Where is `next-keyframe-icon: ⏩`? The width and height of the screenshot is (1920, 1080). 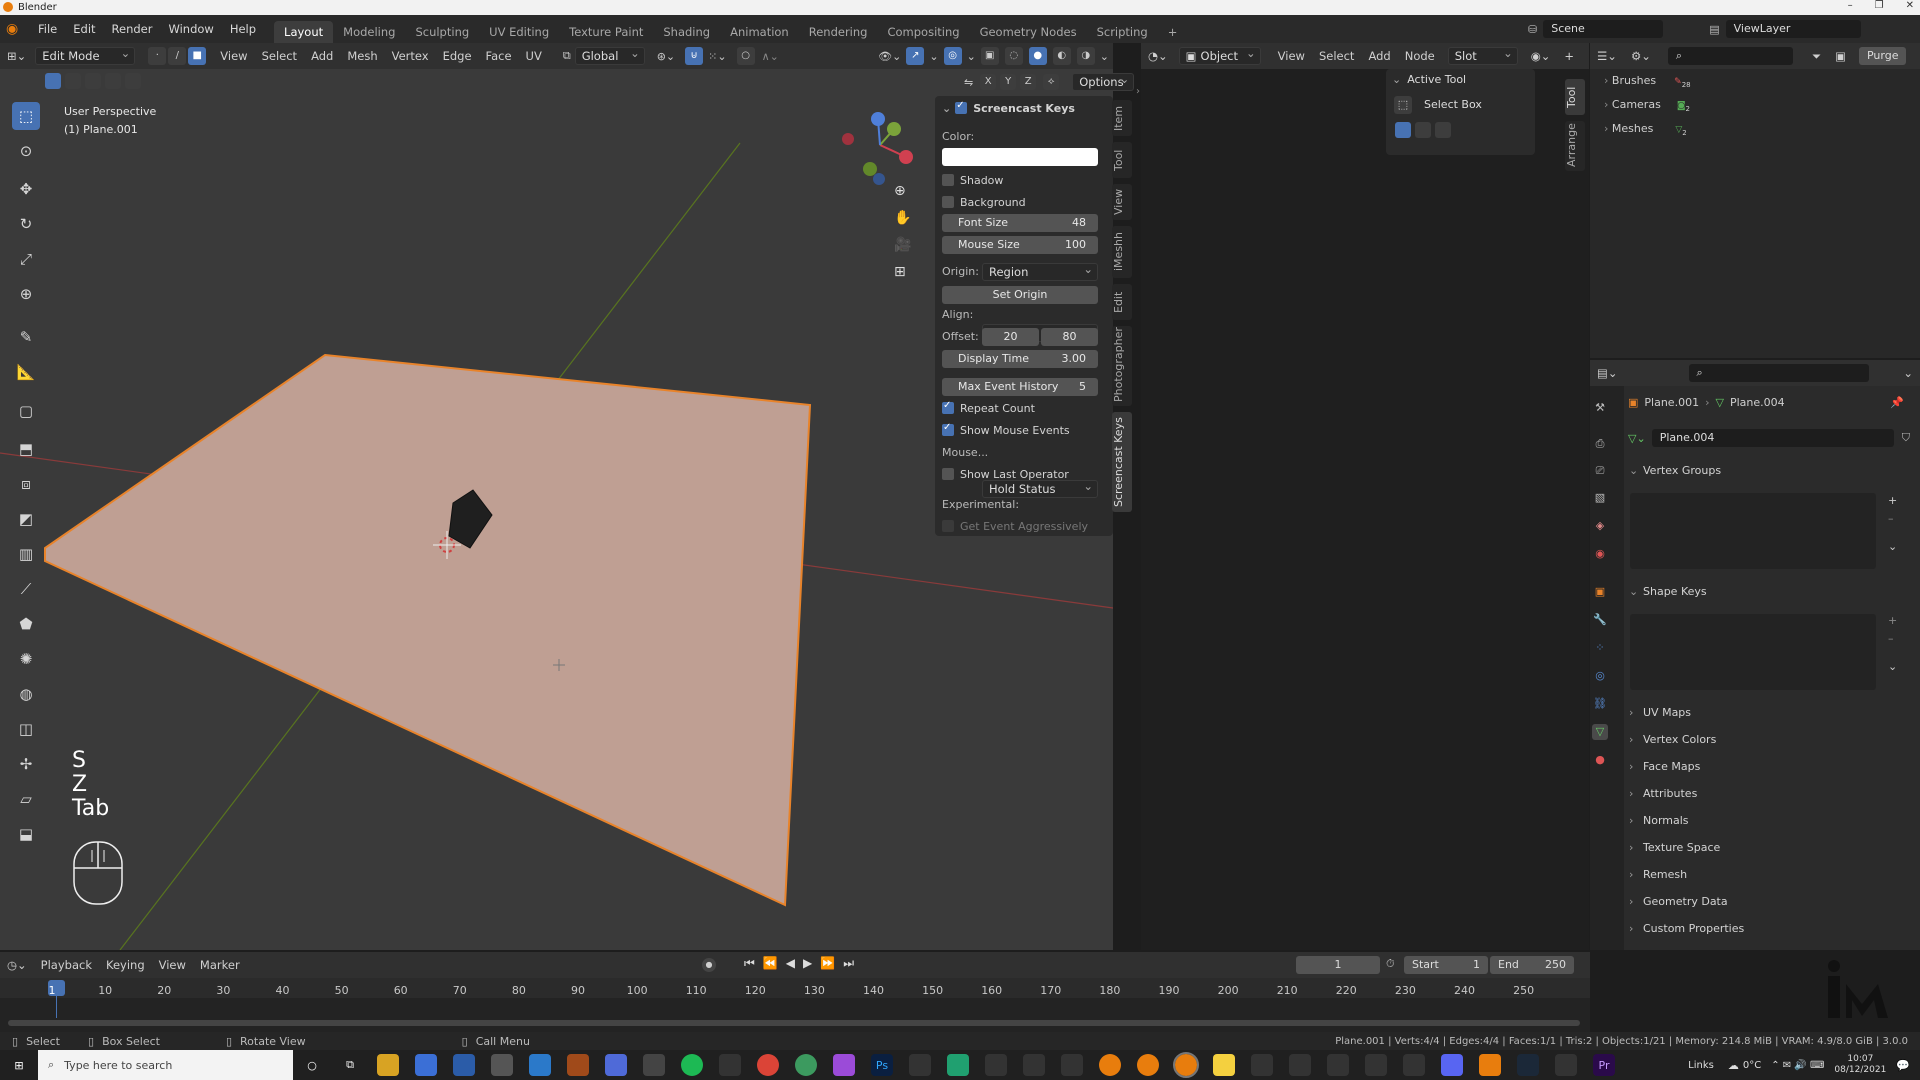 next-keyframe-icon: ⏩ is located at coordinates (827, 963).